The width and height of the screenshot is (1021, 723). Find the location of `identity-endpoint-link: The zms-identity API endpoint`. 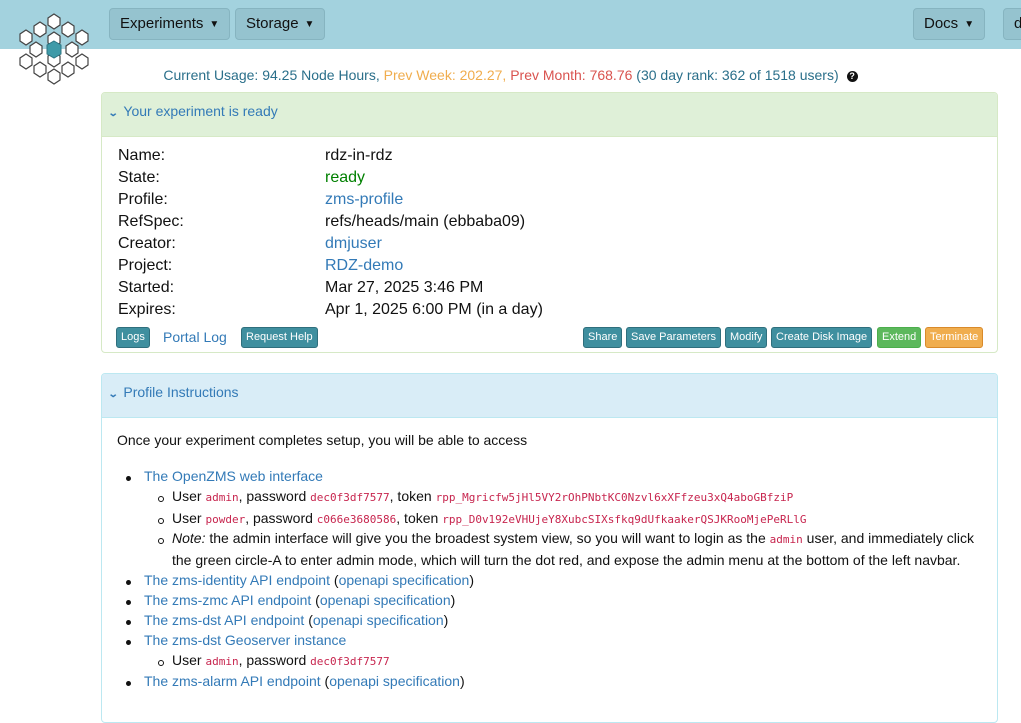

identity-endpoint-link: The zms-identity API endpoint is located at coordinates (237, 580).